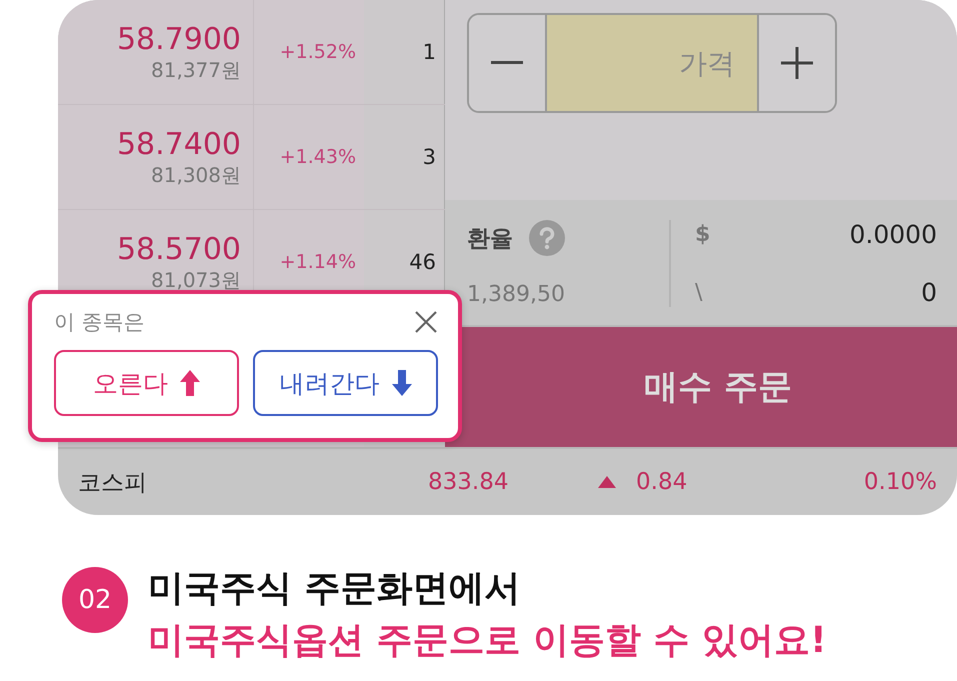 The image size is (957, 681). What do you see at coordinates (429, 157) in the screenshot?
I see `quantity: 3` at bounding box center [429, 157].